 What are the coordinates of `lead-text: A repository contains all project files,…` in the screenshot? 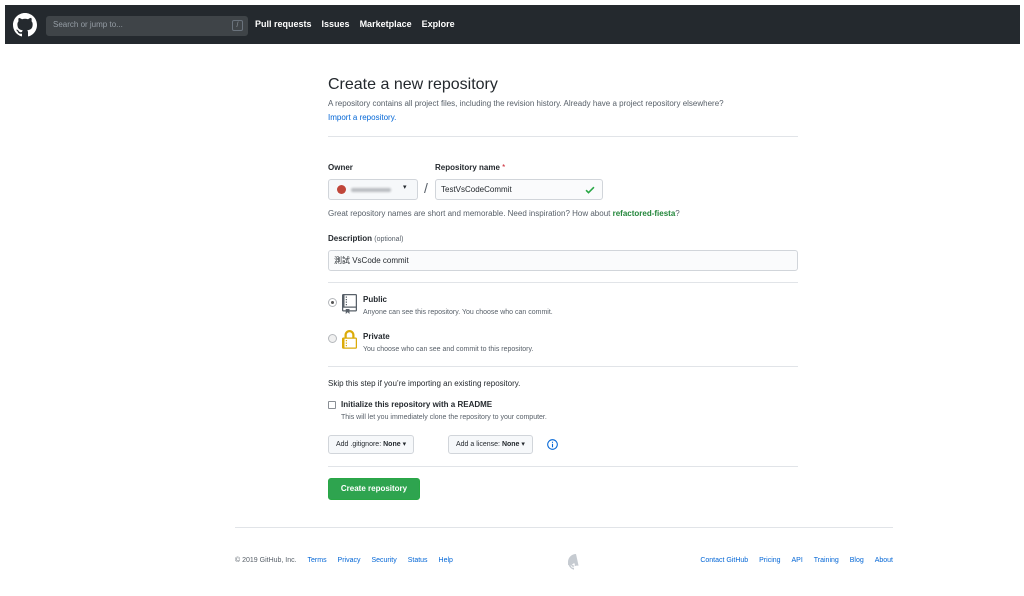 It's located at (526, 103).